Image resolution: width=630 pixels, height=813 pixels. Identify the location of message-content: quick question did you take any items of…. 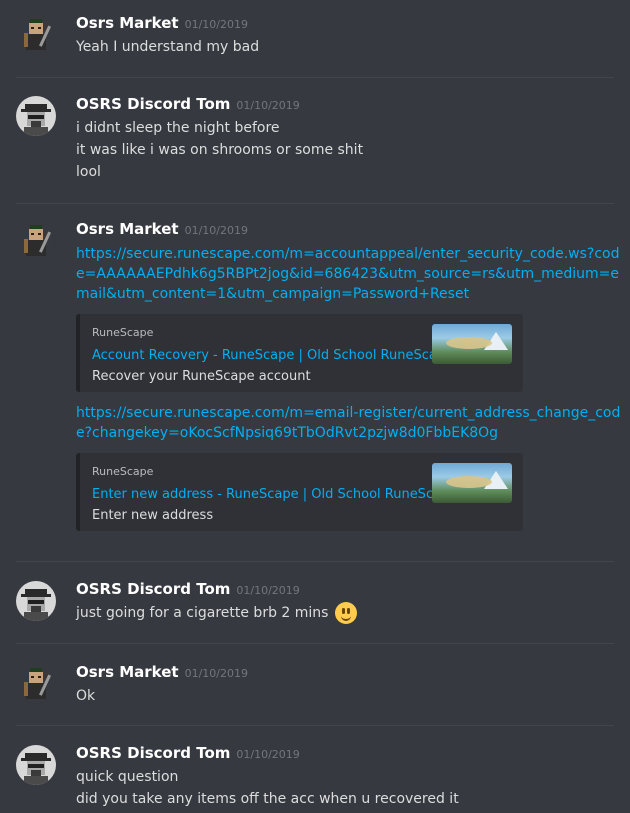
(348, 788).